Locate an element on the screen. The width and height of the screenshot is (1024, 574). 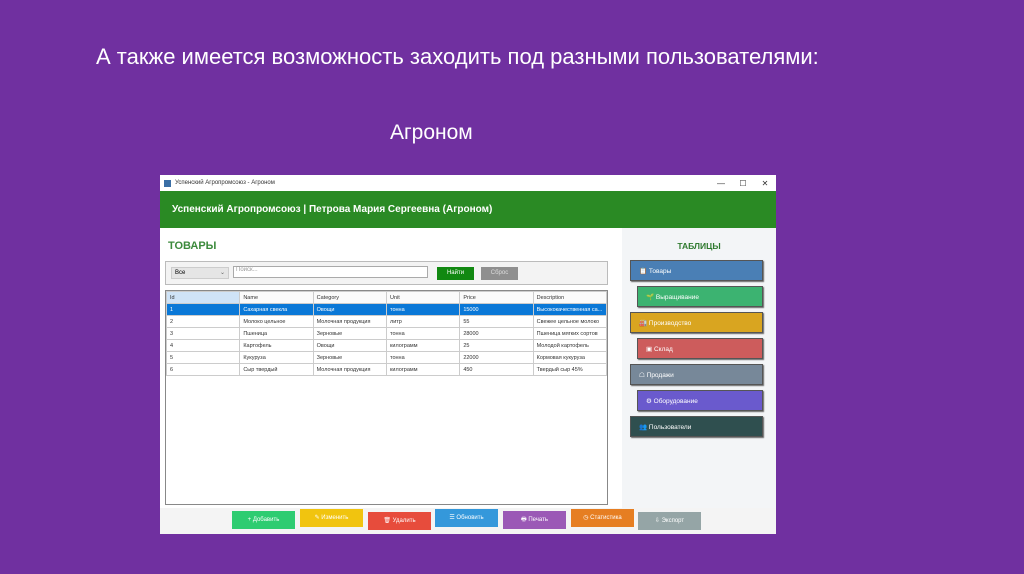
table-button-label: Оборудование is located at coordinates (675, 401).